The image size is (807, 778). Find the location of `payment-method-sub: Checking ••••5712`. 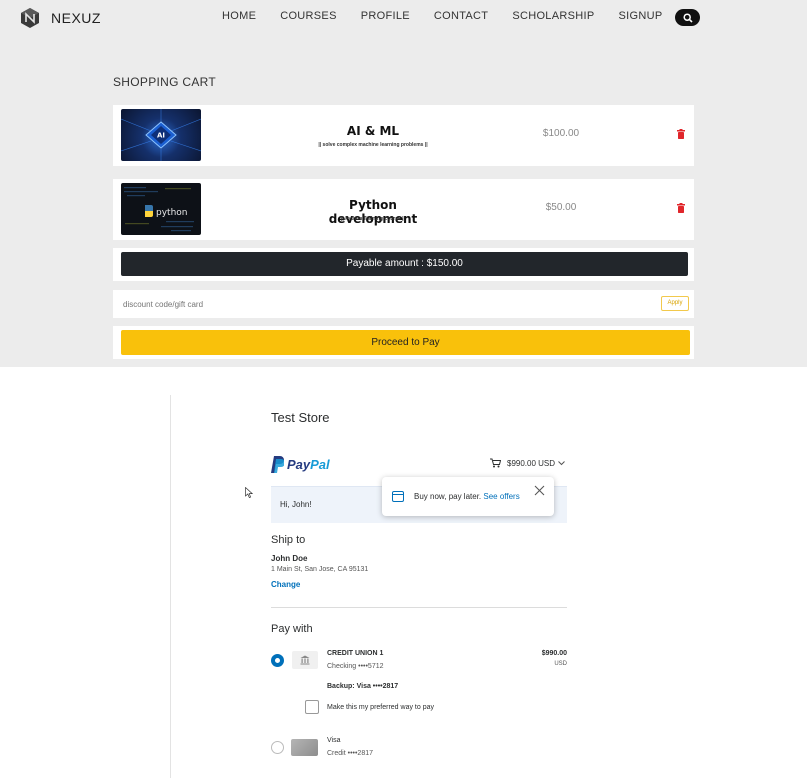

payment-method-sub: Checking ••••5712 is located at coordinates (355, 666).